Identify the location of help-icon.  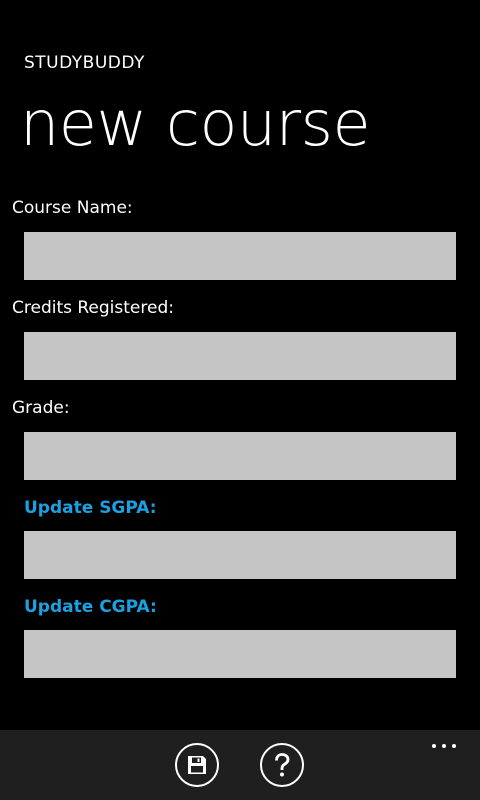
(282, 765).